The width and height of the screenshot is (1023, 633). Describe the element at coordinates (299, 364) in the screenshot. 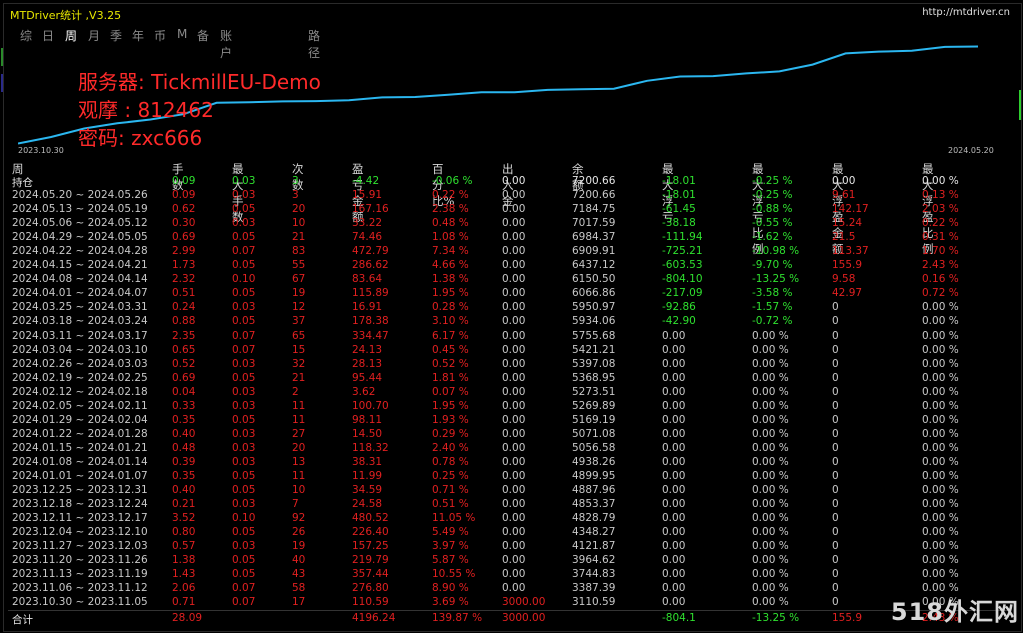

I see `row-12-cell-3: 32` at that location.